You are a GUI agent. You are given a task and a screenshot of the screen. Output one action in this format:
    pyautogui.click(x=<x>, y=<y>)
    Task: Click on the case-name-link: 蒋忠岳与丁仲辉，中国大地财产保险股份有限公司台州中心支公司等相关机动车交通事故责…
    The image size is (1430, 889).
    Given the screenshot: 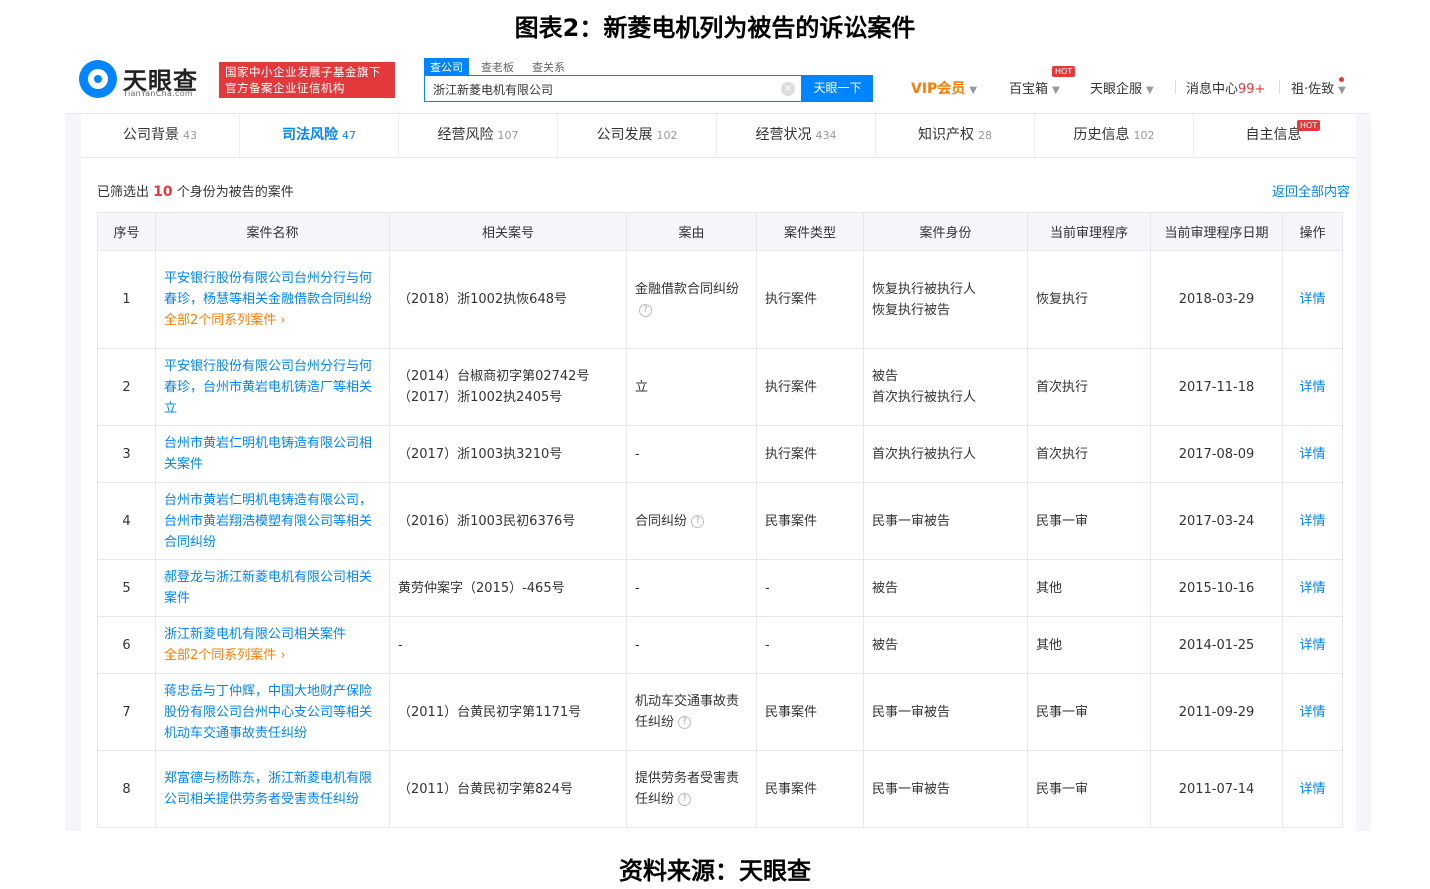 What is the action you would take?
    pyautogui.click(x=268, y=712)
    